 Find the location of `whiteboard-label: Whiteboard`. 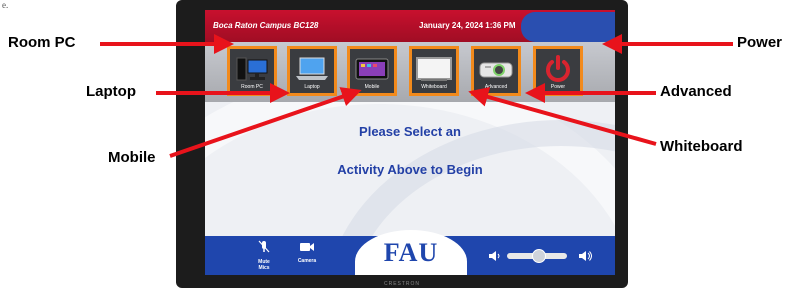

whiteboard-label: Whiteboard is located at coordinates (434, 87).